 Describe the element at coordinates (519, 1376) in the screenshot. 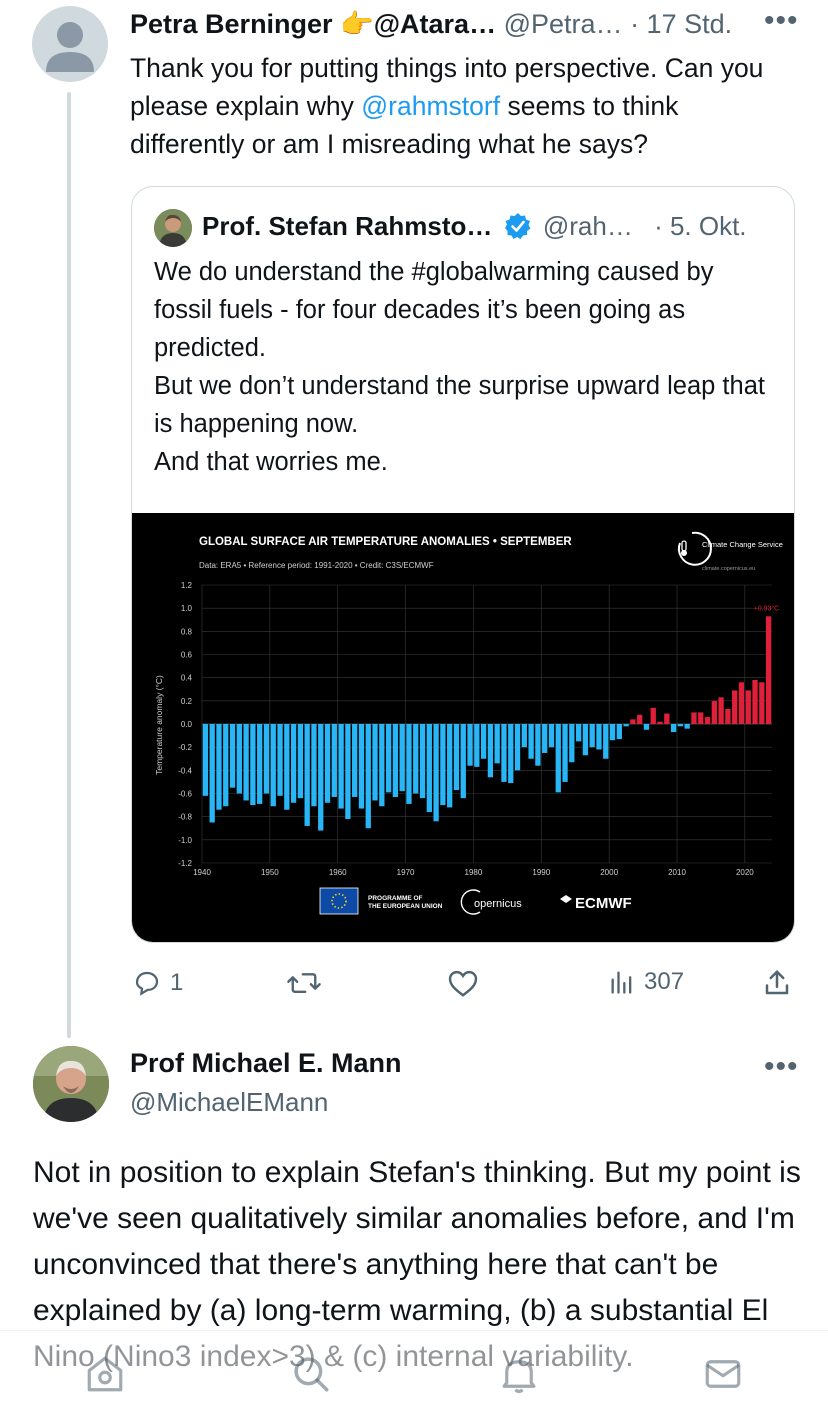

I see `notifications-icon` at that location.